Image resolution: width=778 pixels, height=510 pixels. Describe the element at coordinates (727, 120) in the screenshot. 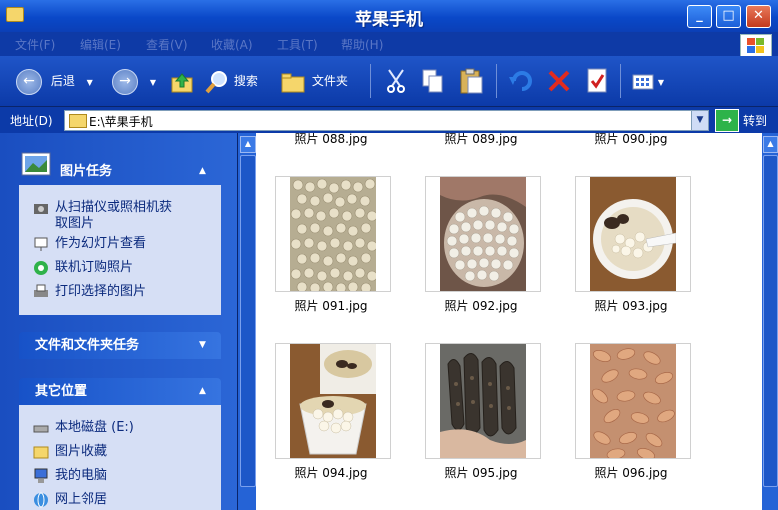

I see `go-arrow-icon: →` at that location.